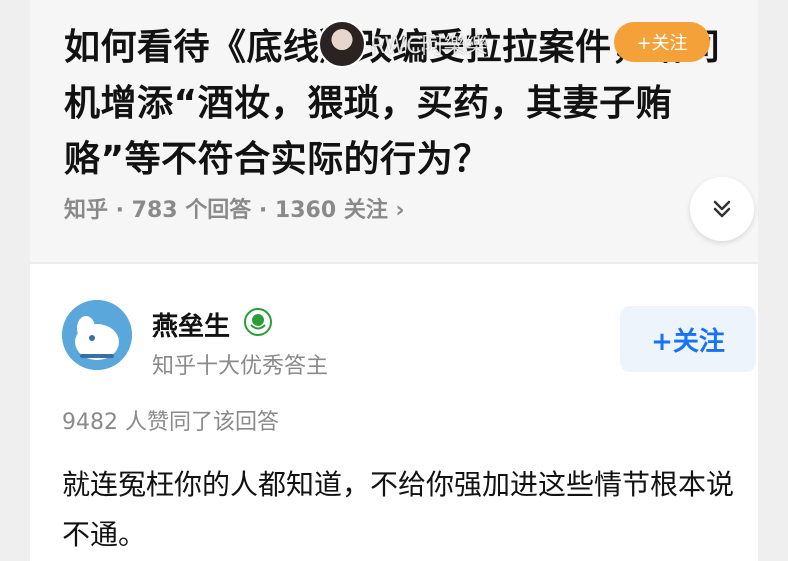 The image size is (788, 561). What do you see at coordinates (15, 280) in the screenshot?
I see `left-margin` at bounding box center [15, 280].